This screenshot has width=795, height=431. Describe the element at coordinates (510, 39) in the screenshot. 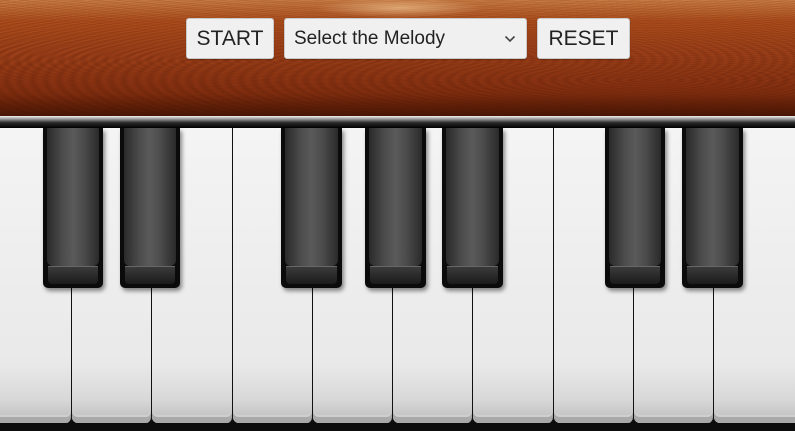

I see `chevron-down-icon` at that location.